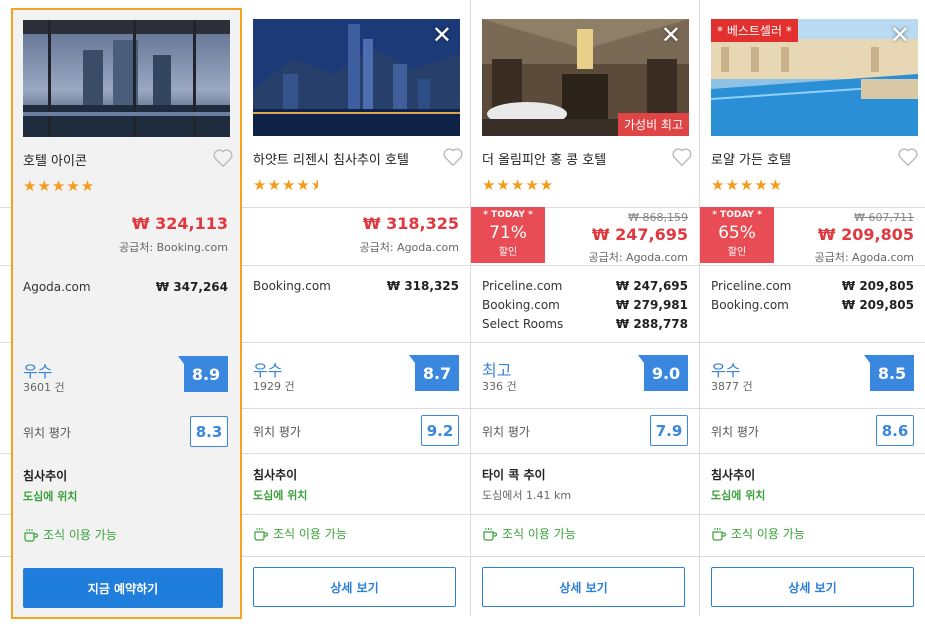  I want to click on best-price: ₩ 324,113, so click(180, 223).